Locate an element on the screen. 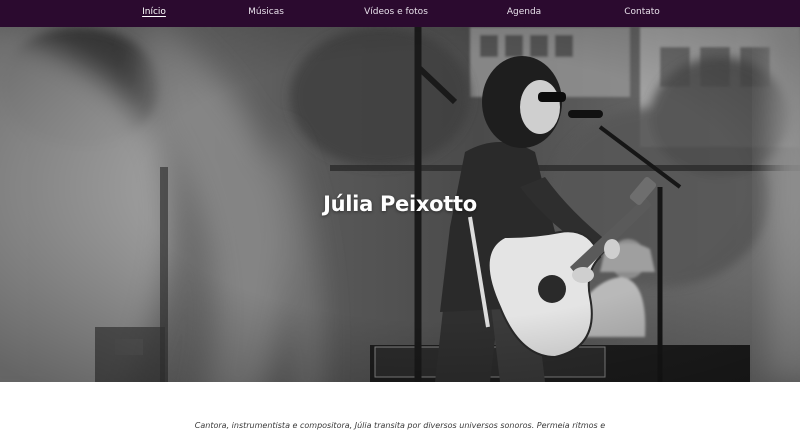 The height and width of the screenshot is (434, 800). nav-link-videos-e-fotos: Vídeos e fotos is located at coordinates (396, 13).